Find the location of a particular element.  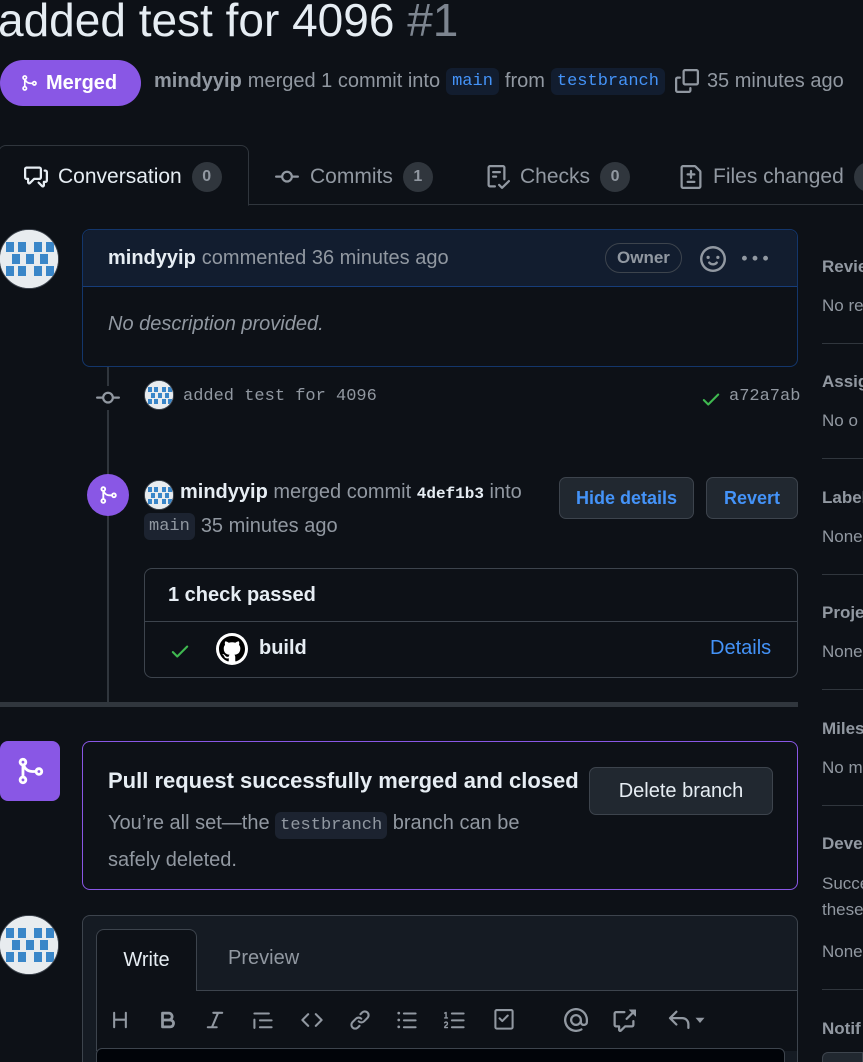

smiley-icon is located at coordinates (713, 259).